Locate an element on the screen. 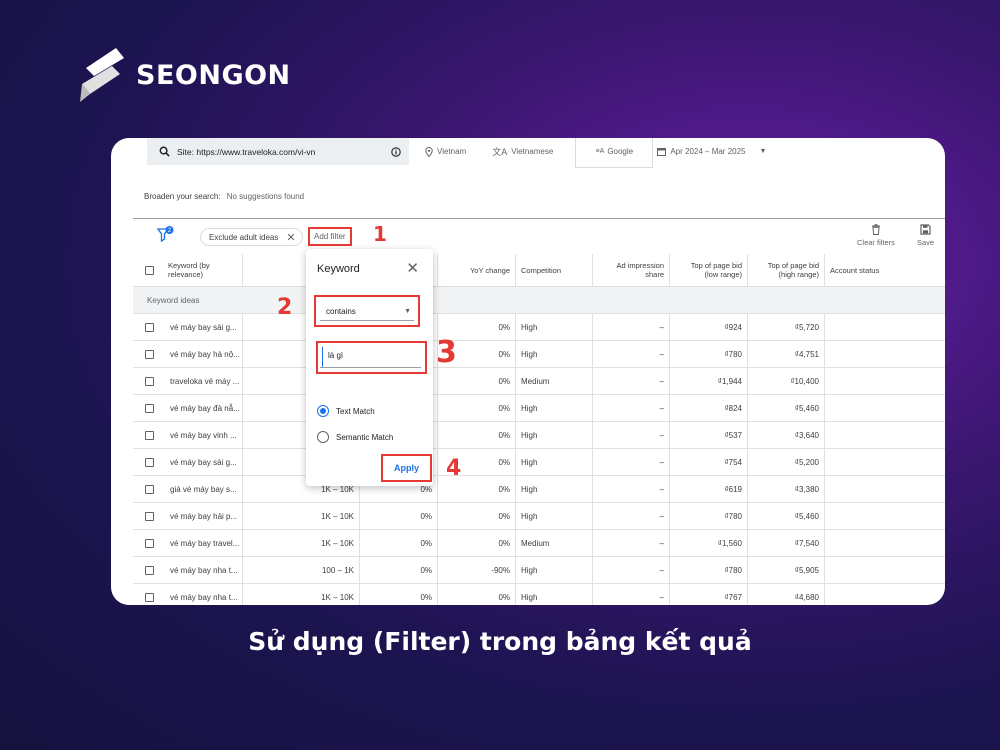 The image size is (1000, 750). col-header-bid-high: Top of page bid (high range) is located at coordinates (786, 270).